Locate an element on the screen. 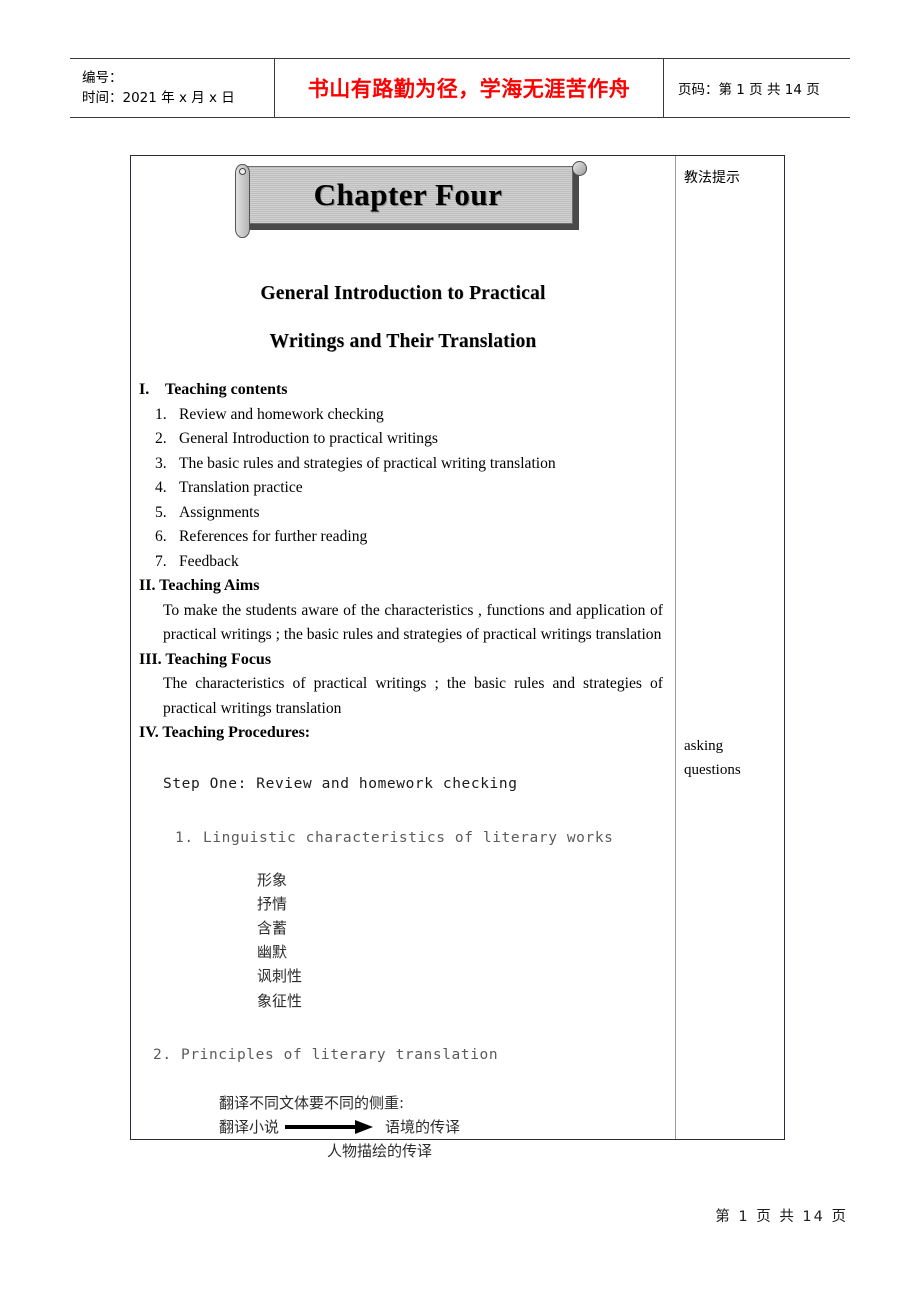 The image size is (920, 1302). arrow-source-label: 翻译小说 is located at coordinates (249, 1126).